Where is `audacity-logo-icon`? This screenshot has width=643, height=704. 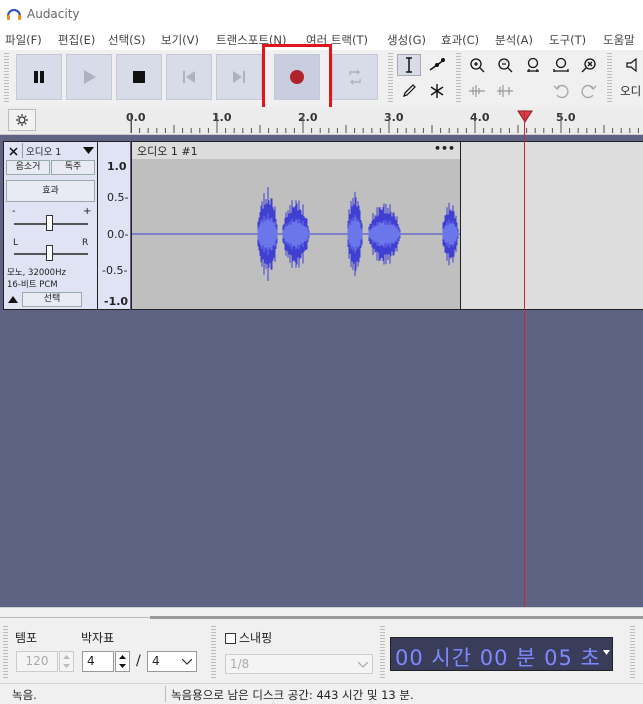 audacity-logo-icon is located at coordinates (14, 14).